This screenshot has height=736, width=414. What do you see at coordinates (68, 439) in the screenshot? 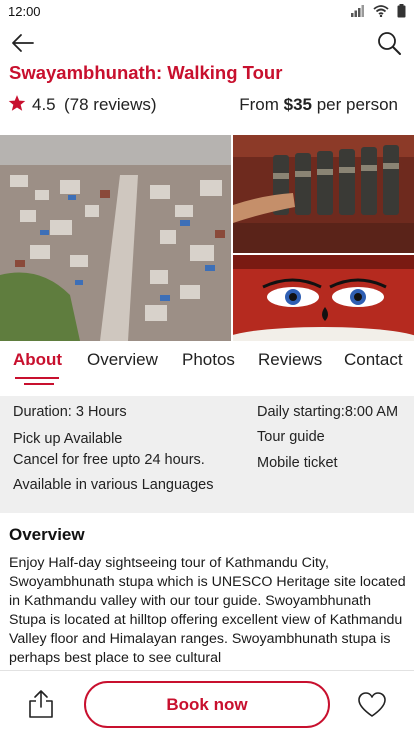
I see `pickup-info: Pick up Available` at bounding box center [68, 439].